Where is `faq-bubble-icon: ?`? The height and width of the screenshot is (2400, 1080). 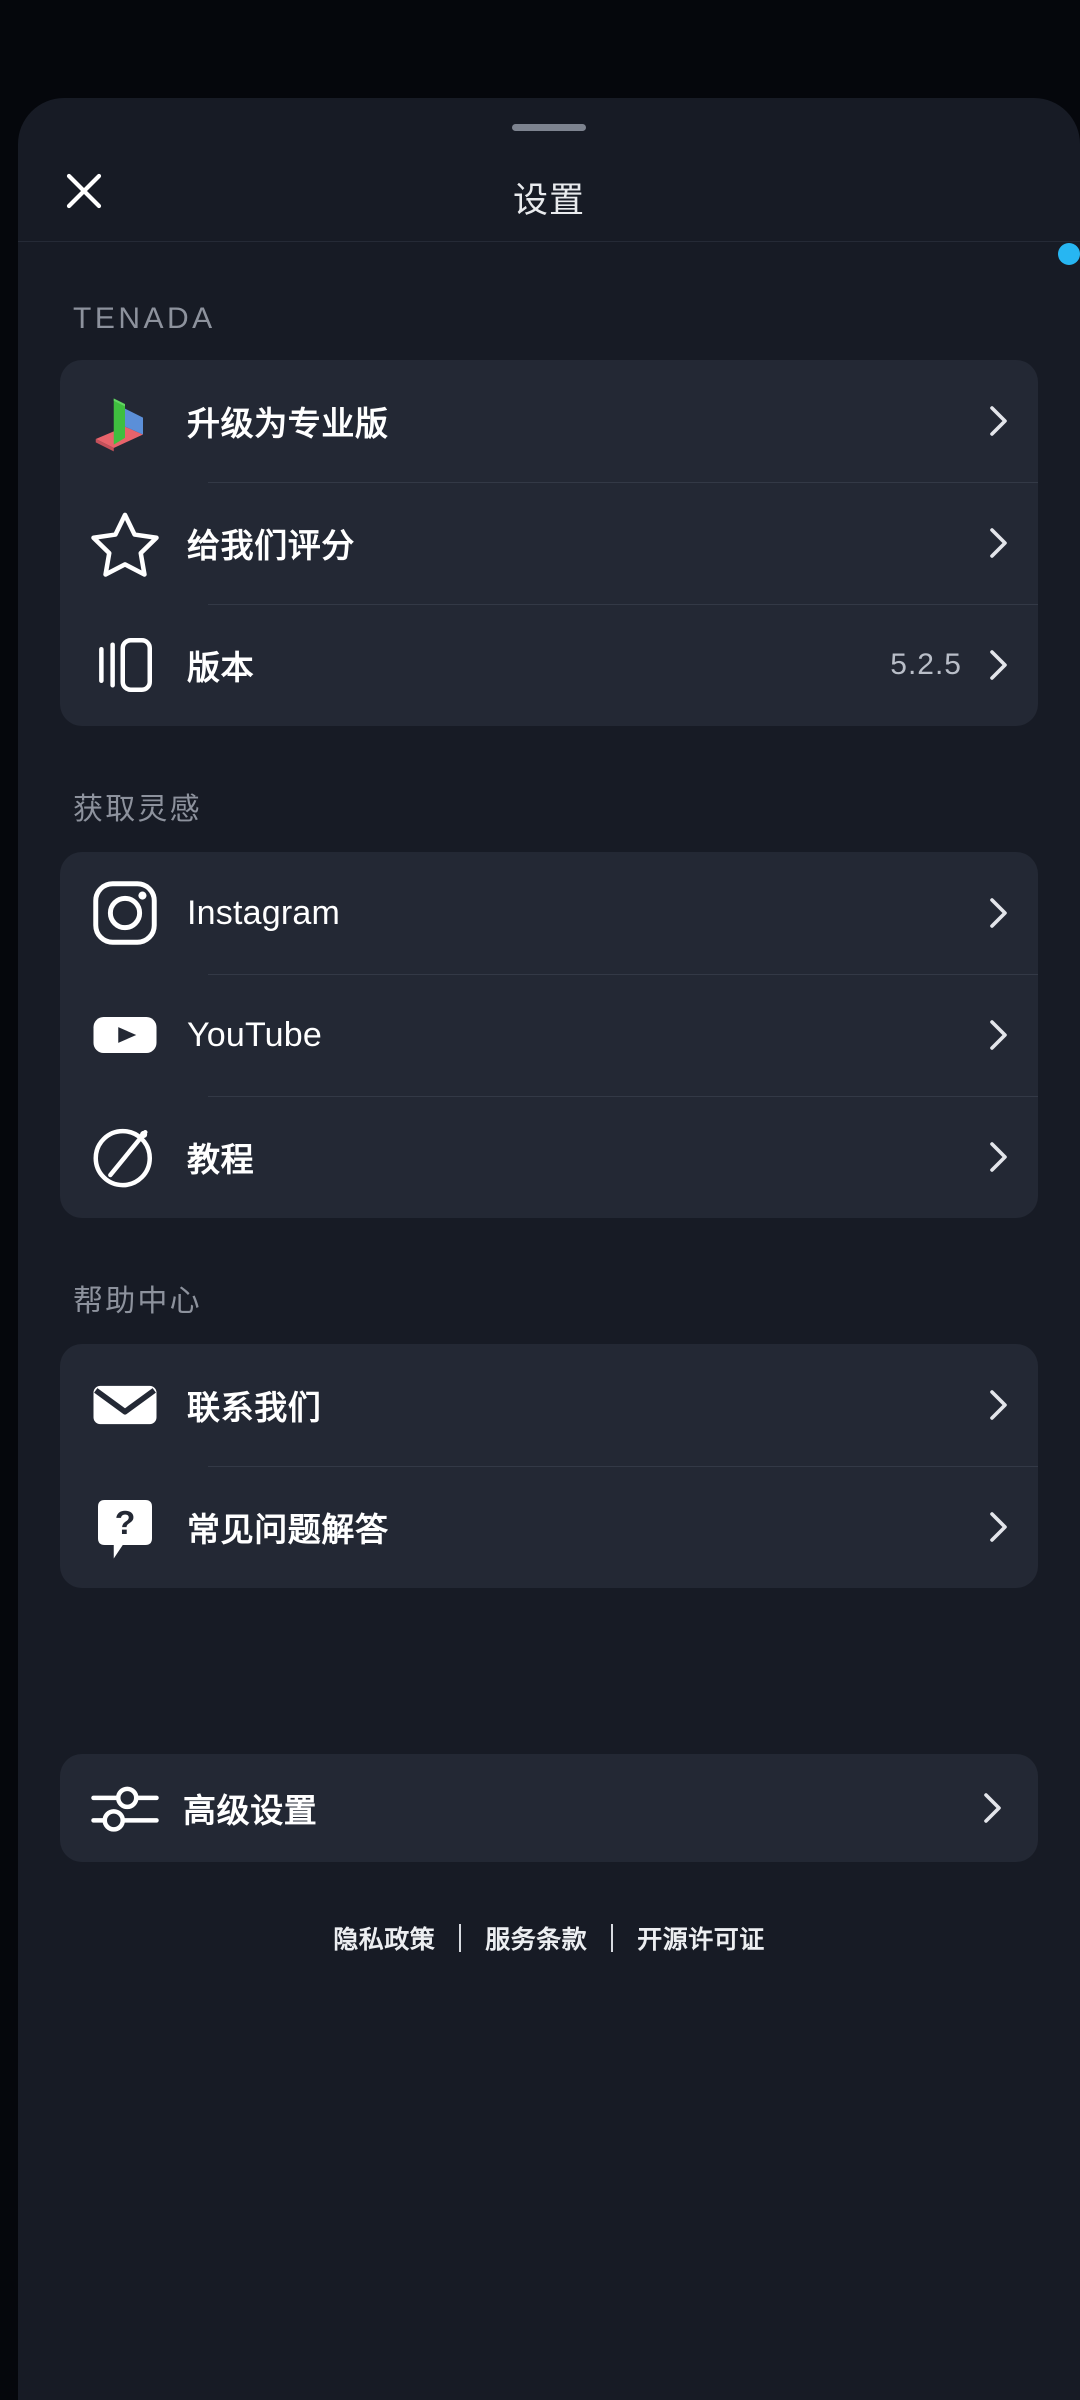 faq-bubble-icon: ? is located at coordinates (125, 1527).